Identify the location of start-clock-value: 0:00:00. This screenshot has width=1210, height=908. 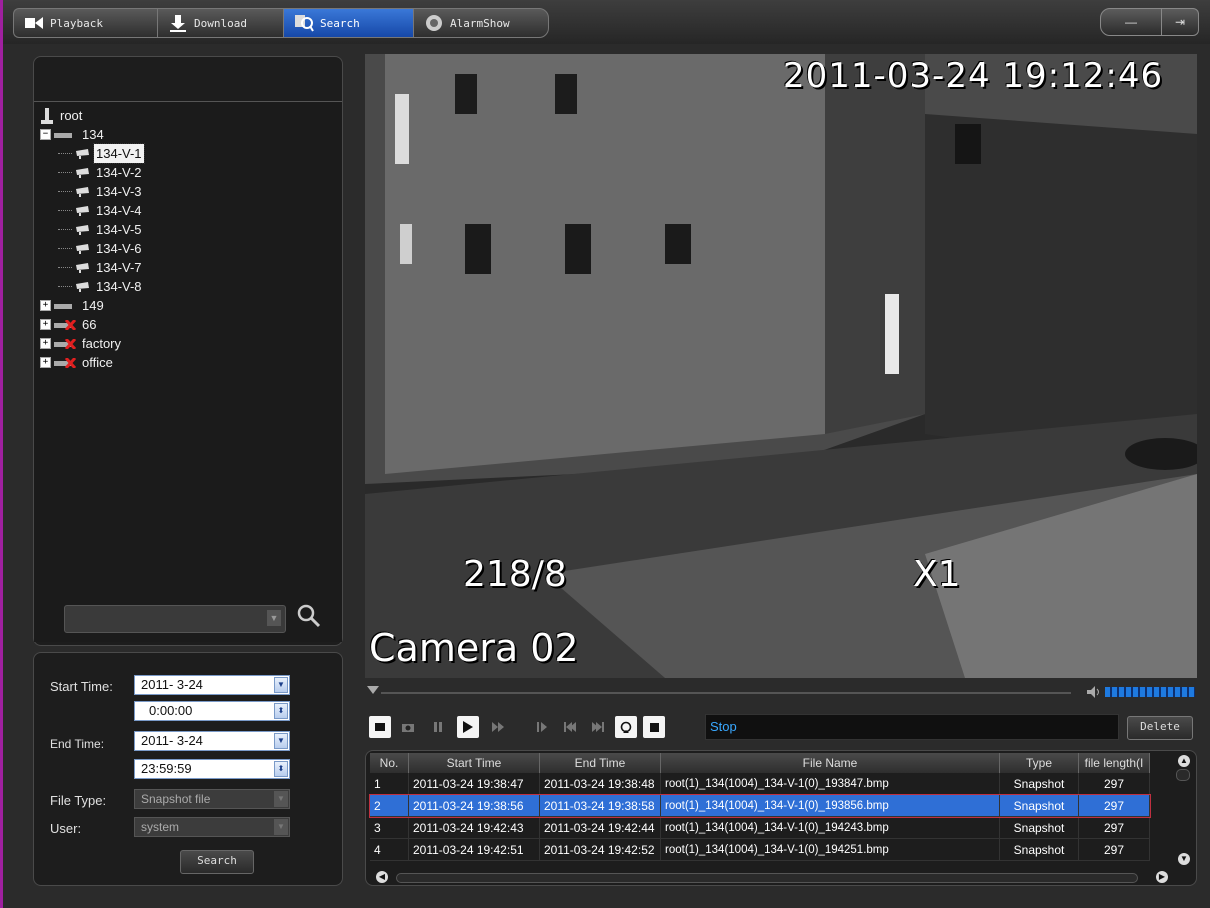
(171, 710).